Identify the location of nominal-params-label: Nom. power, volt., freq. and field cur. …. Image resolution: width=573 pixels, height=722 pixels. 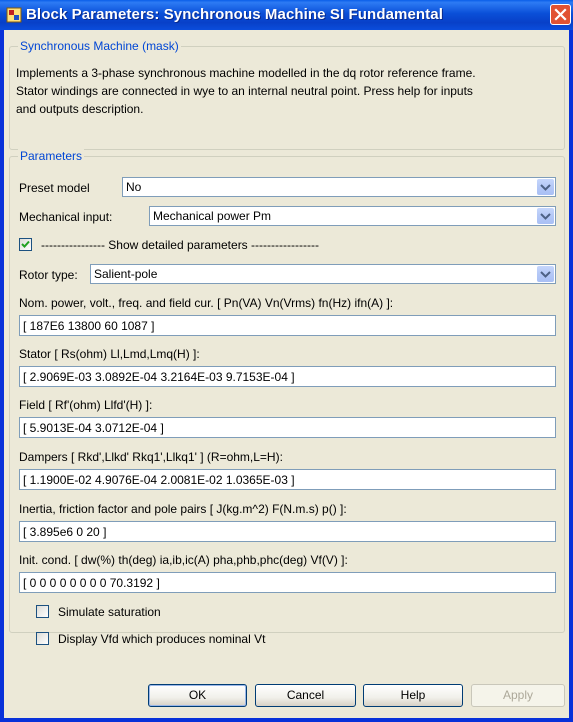
(206, 303).